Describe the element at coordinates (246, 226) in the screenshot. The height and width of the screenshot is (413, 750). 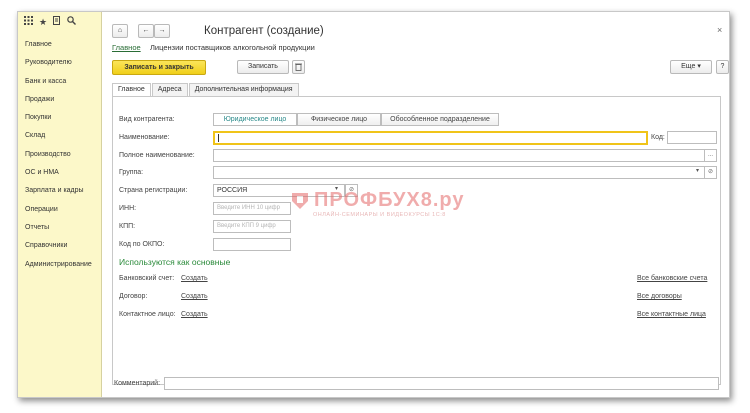
I see `kpp-placeholder: Введите КПП 9 цифр` at that location.